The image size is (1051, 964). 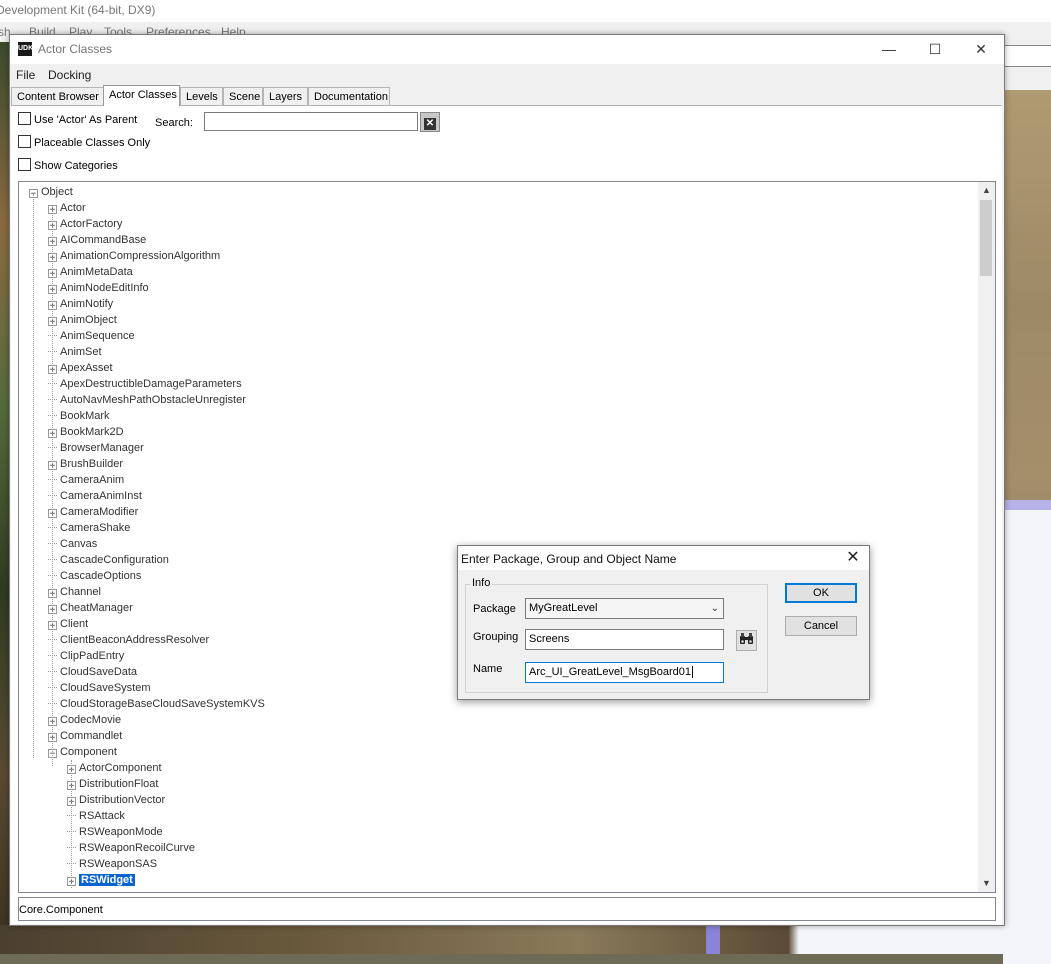 What do you see at coordinates (25, 75) in the screenshot?
I see `menu-file: File` at bounding box center [25, 75].